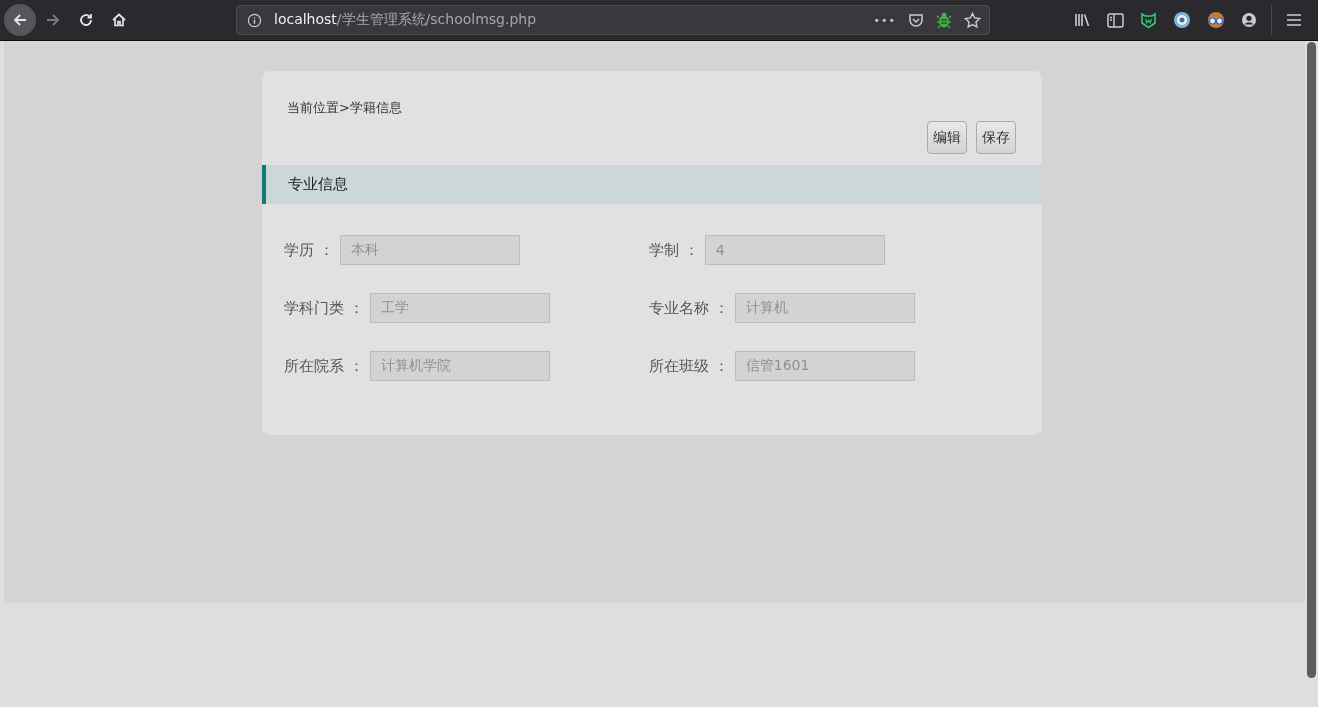 This screenshot has height=707, width=1318. Describe the element at coordinates (1182, 20) in the screenshot. I see `eye-icon` at that location.